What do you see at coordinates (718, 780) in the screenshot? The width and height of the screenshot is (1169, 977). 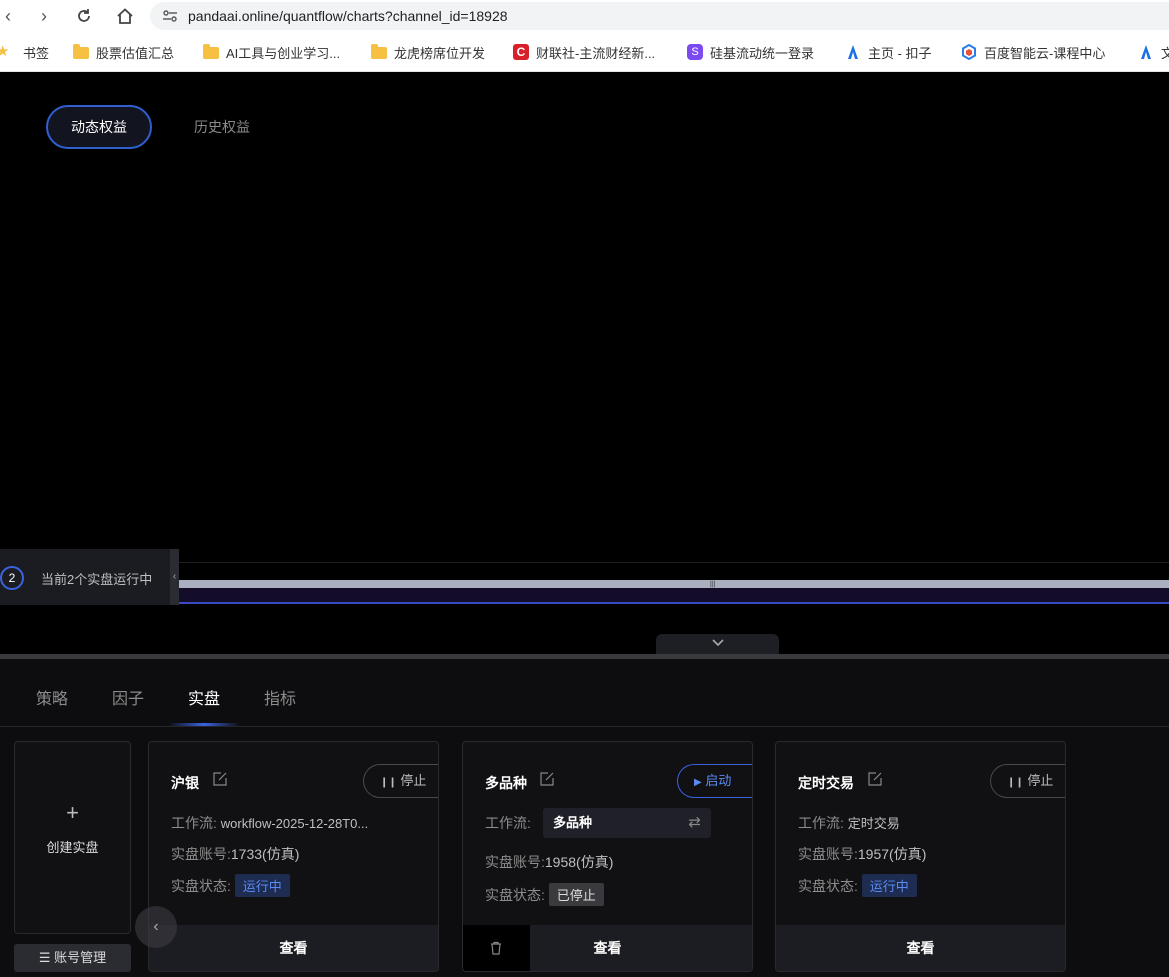 I see `start-label: 启动` at bounding box center [718, 780].